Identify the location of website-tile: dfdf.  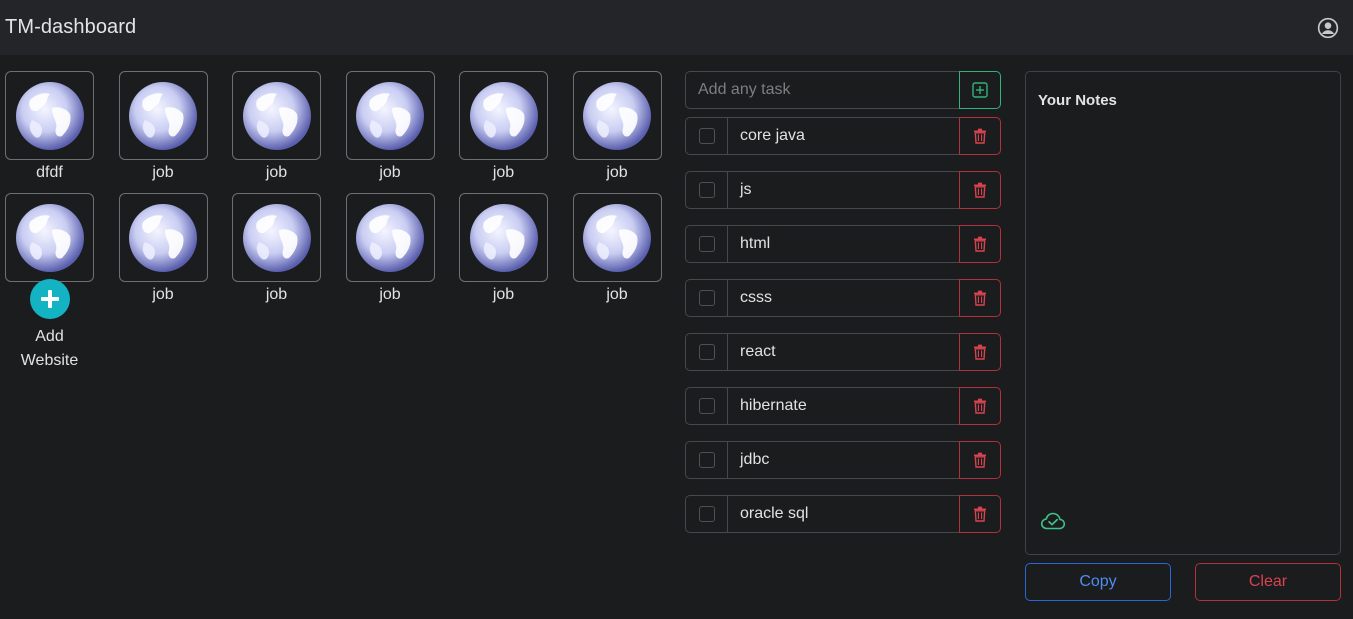
(49, 127).